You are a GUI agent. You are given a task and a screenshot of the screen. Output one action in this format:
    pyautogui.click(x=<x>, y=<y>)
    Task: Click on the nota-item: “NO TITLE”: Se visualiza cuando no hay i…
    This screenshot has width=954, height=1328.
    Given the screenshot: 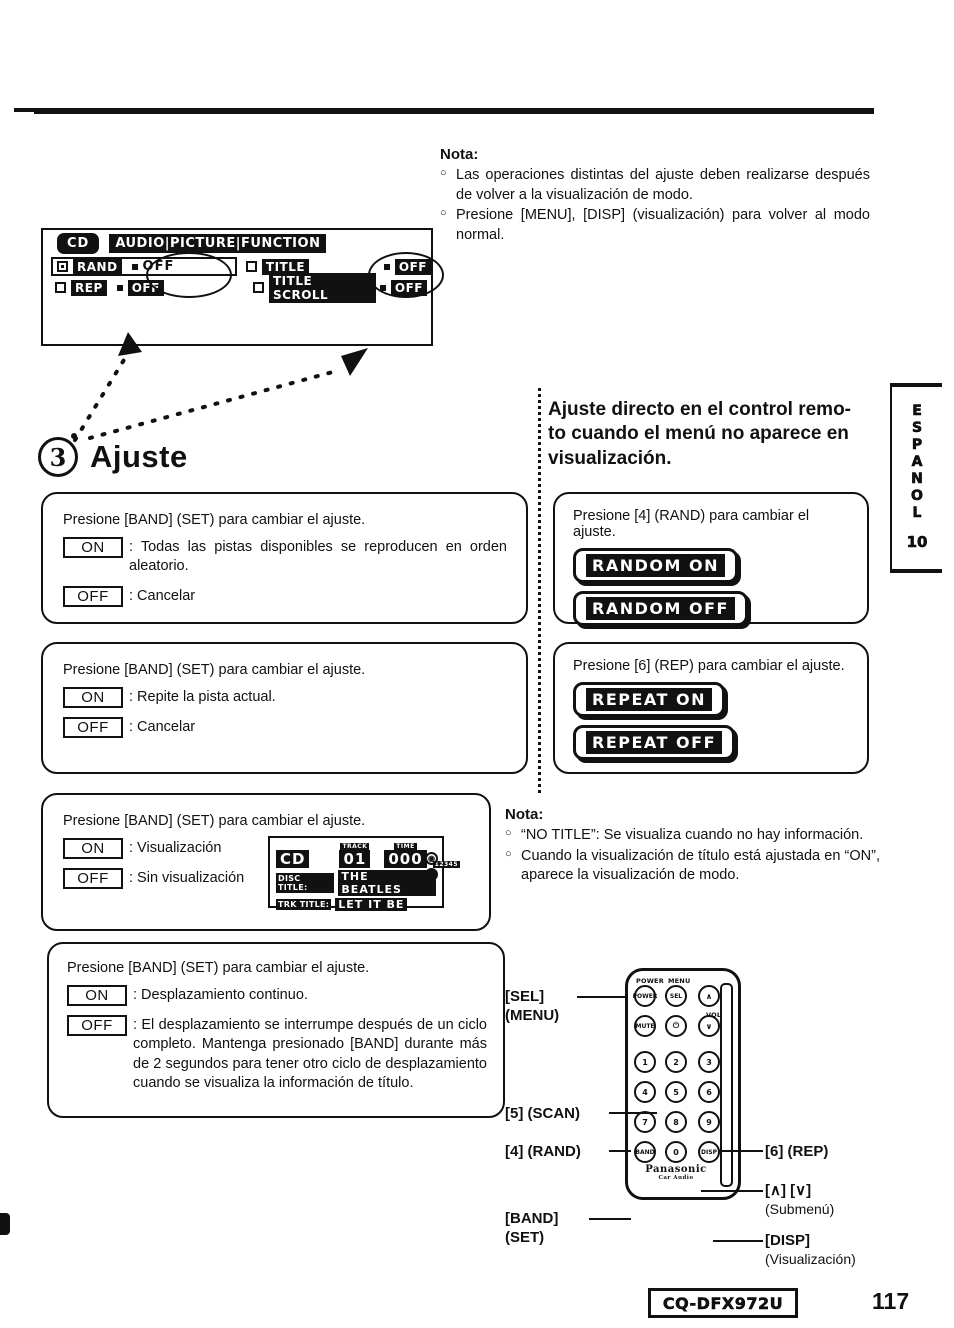 What is the action you would take?
    pyautogui.click(x=692, y=836)
    